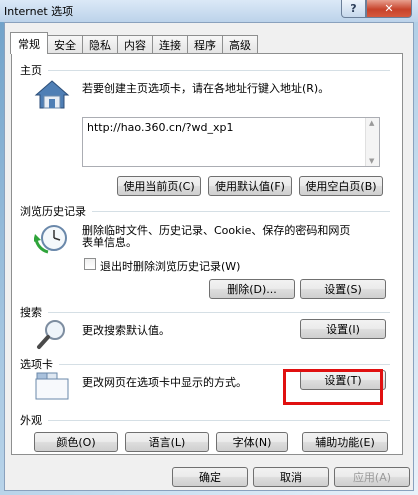 The width and height of the screenshot is (418, 495). I want to click on history-section-header: 浏览历史记录, so click(205, 211).